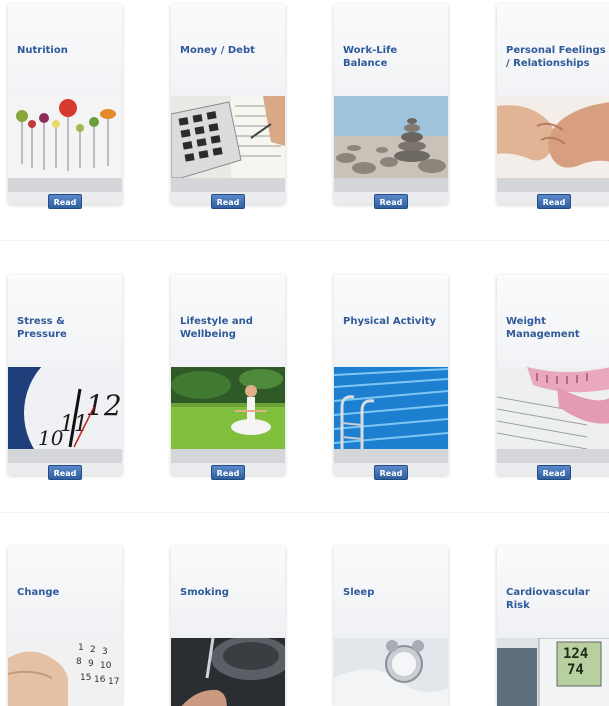  Describe the element at coordinates (390, 321) in the screenshot. I see `card-title: Physical Activity` at that location.